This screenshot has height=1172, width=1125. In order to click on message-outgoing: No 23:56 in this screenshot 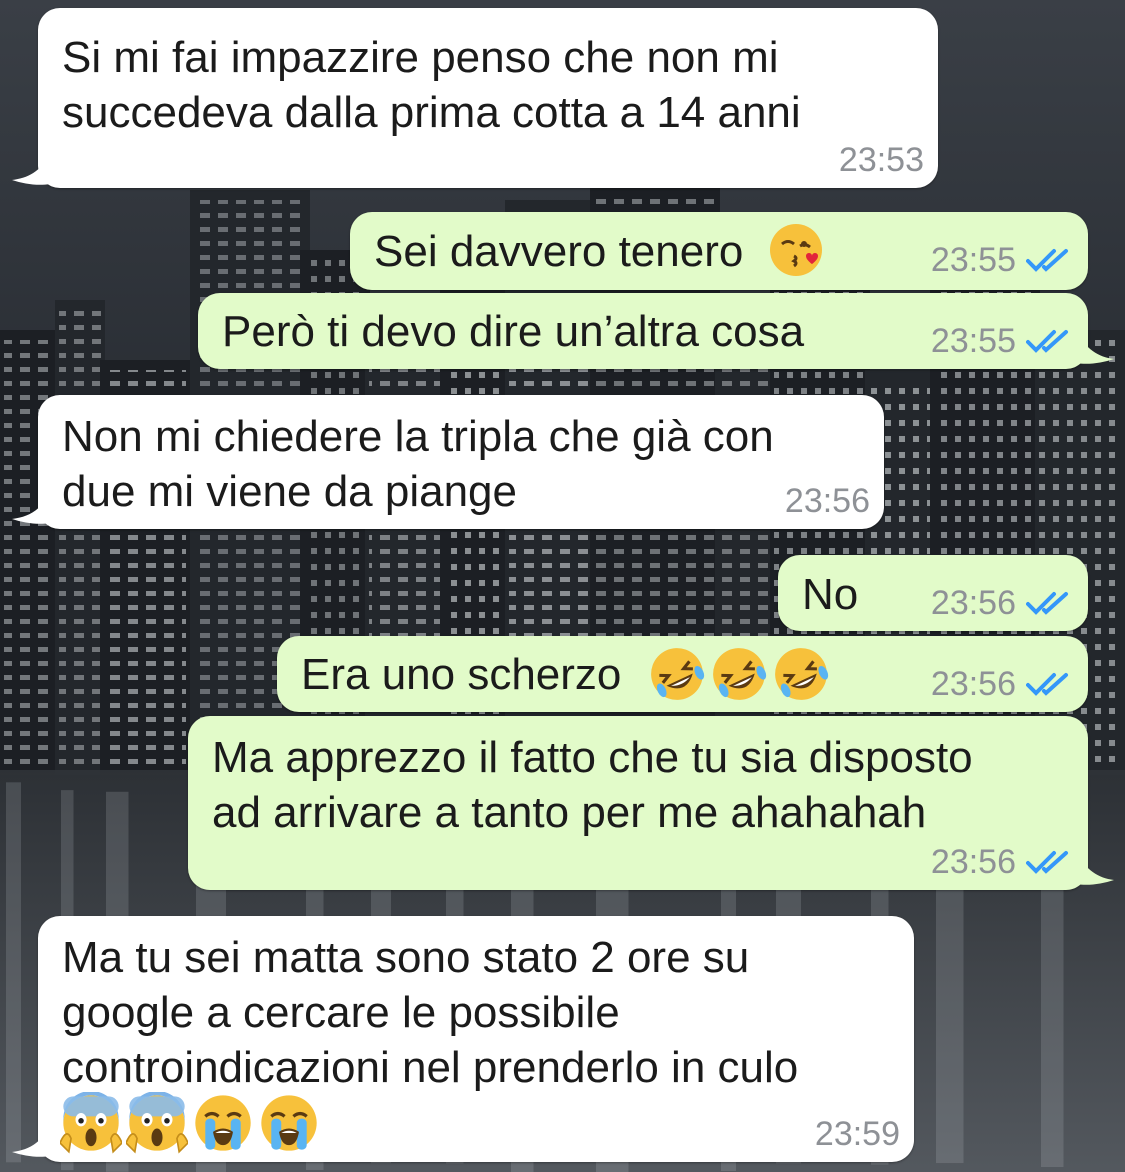, I will do `click(933, 593)`.